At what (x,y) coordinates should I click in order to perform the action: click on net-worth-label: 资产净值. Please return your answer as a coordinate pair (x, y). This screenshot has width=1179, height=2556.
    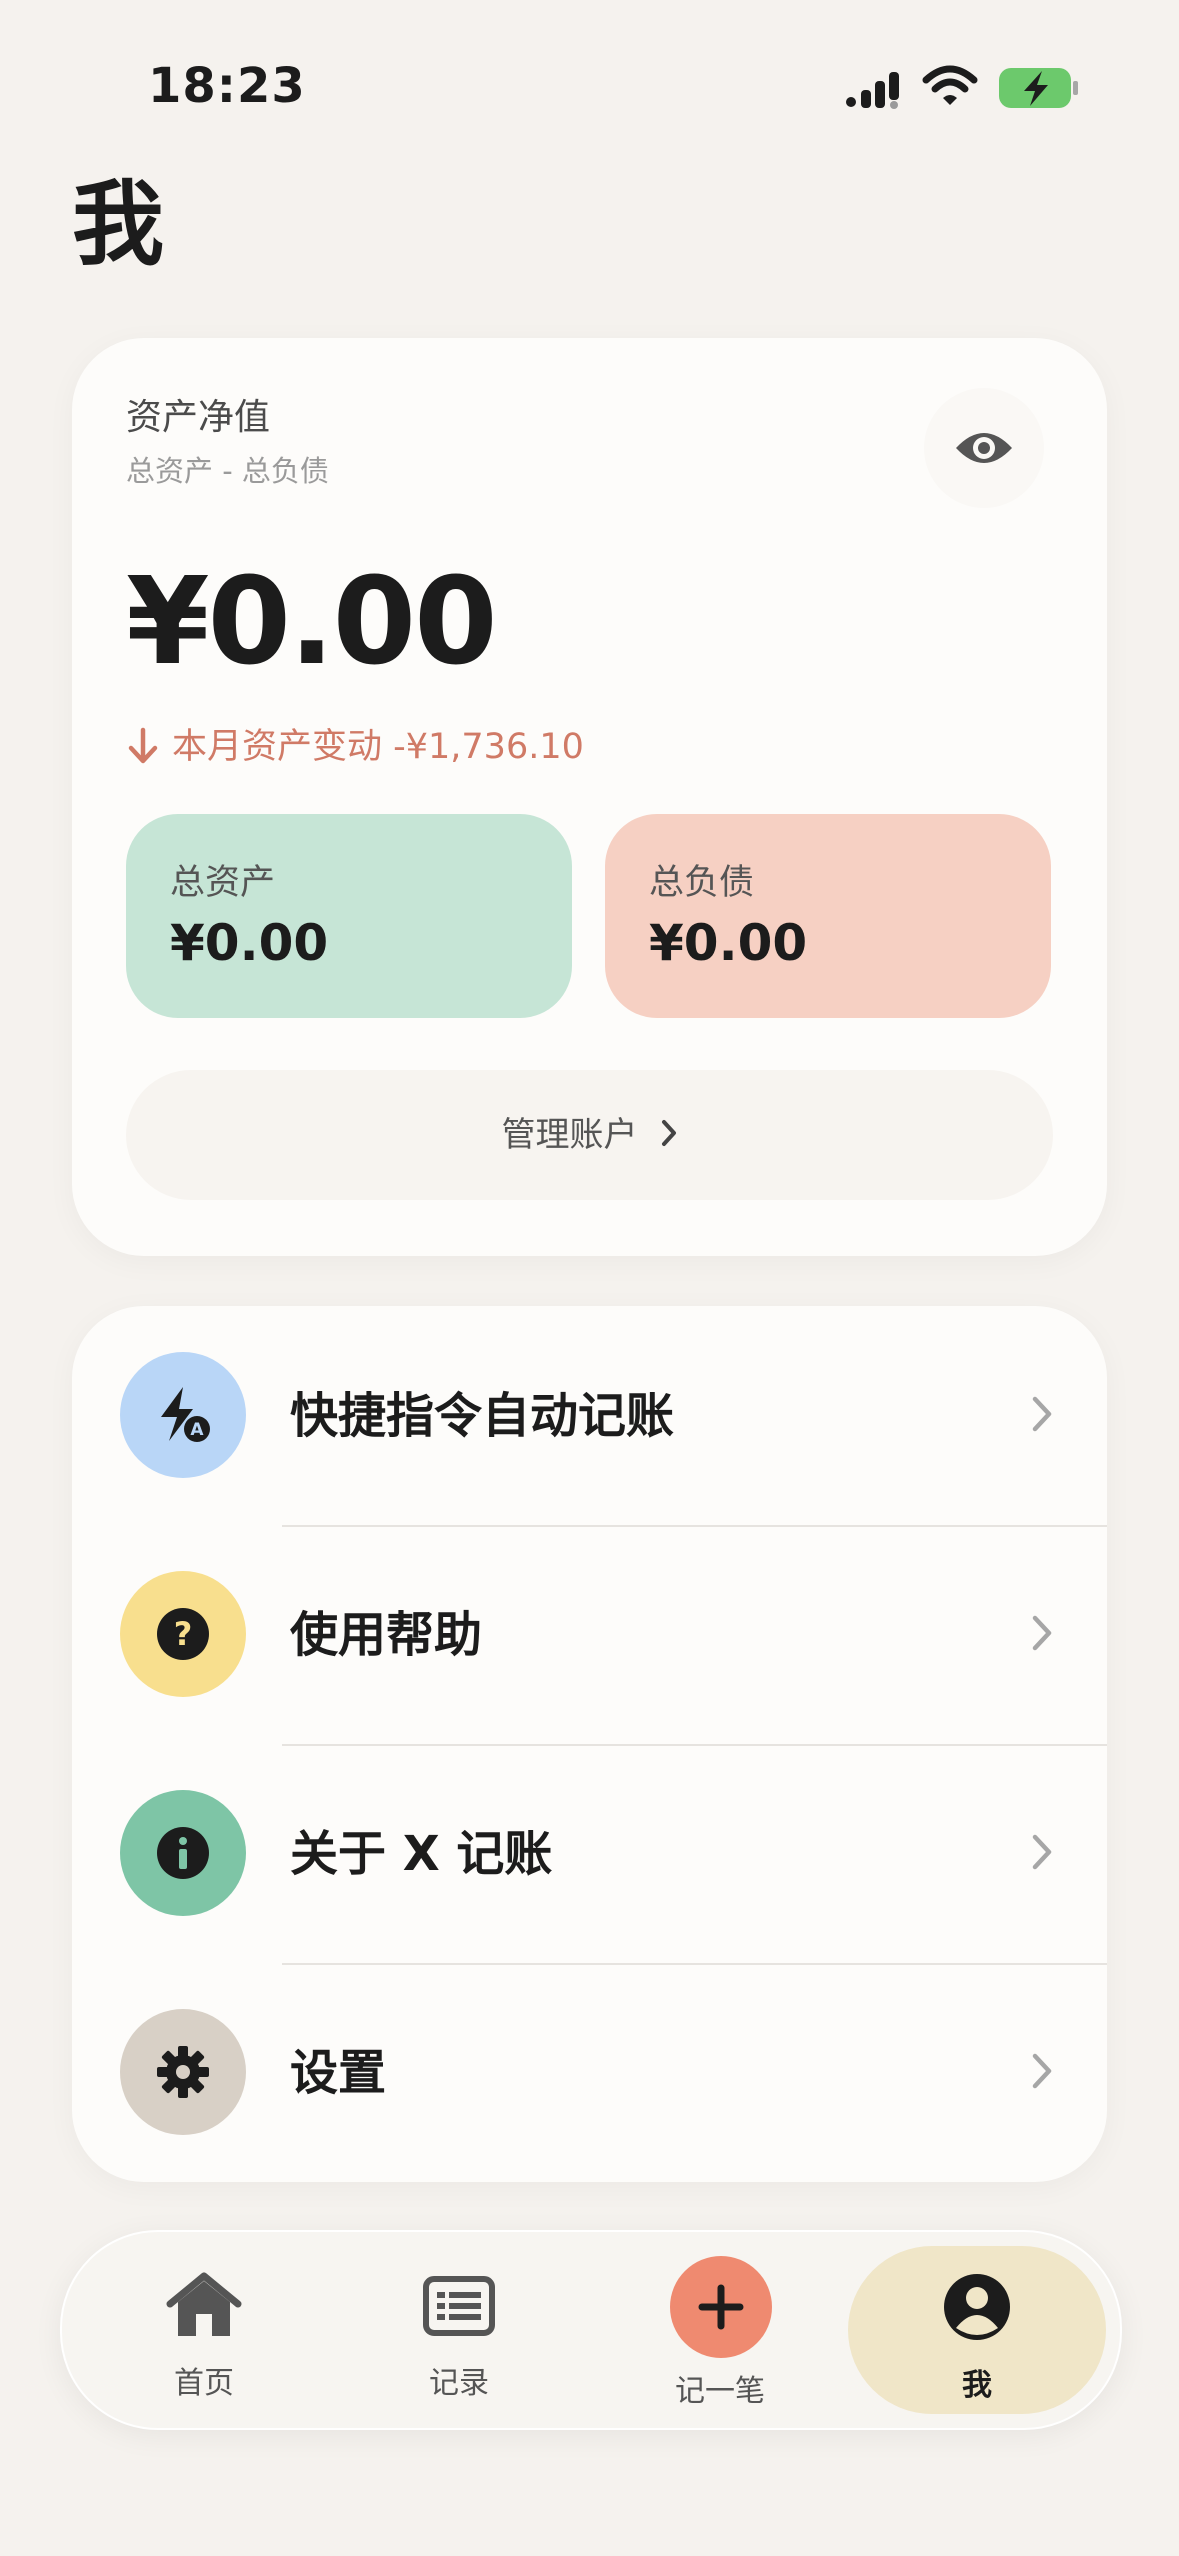
    Looking at the image, I should click on (198, 417).